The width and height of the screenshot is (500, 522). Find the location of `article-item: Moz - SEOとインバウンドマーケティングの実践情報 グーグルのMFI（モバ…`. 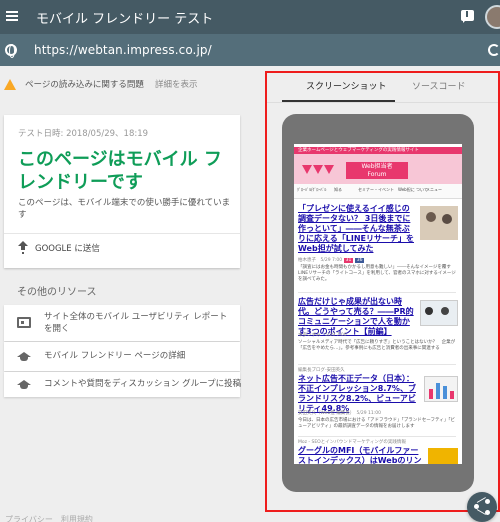

article-item: Moz - SEOとインバウンドマーケティングの実践情報 グーグルのMFI（モバ… is located at coordinates (361, 451).